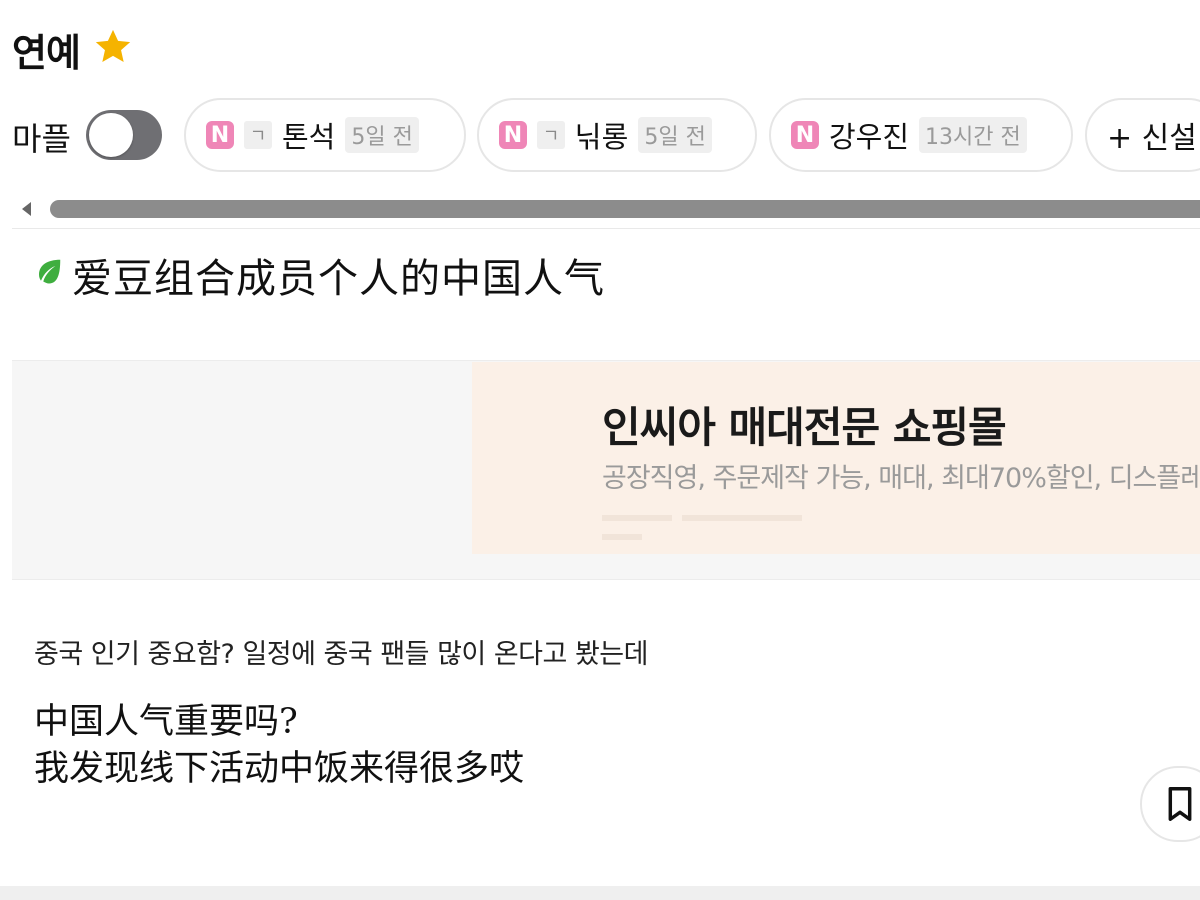 The height and width of the screenshot is (900, 1200). I want to click on bookmark-button, so click(1170, 804).